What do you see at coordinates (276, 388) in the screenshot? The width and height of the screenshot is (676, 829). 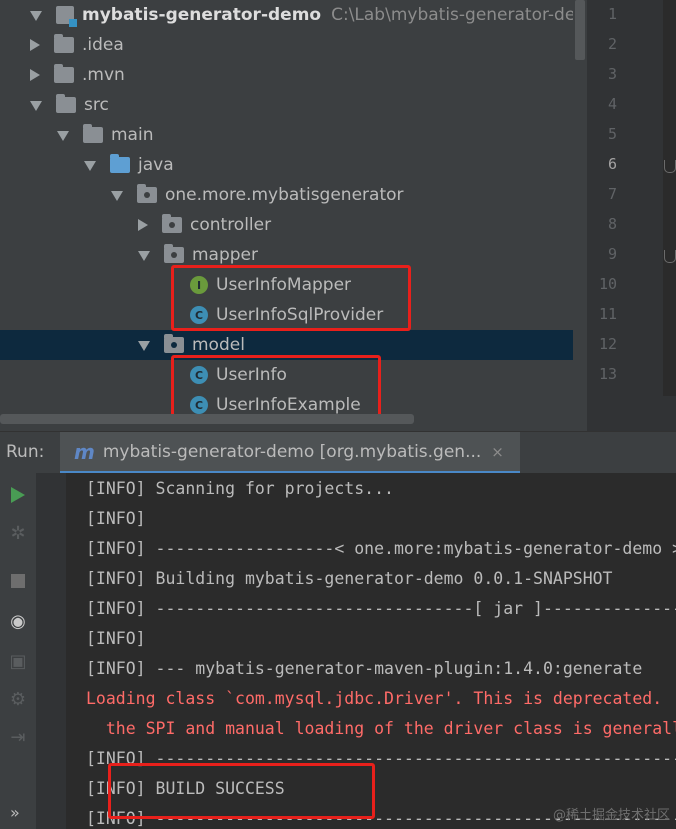 I see `highlight-box-model-files` at bounding box center [276, 388].